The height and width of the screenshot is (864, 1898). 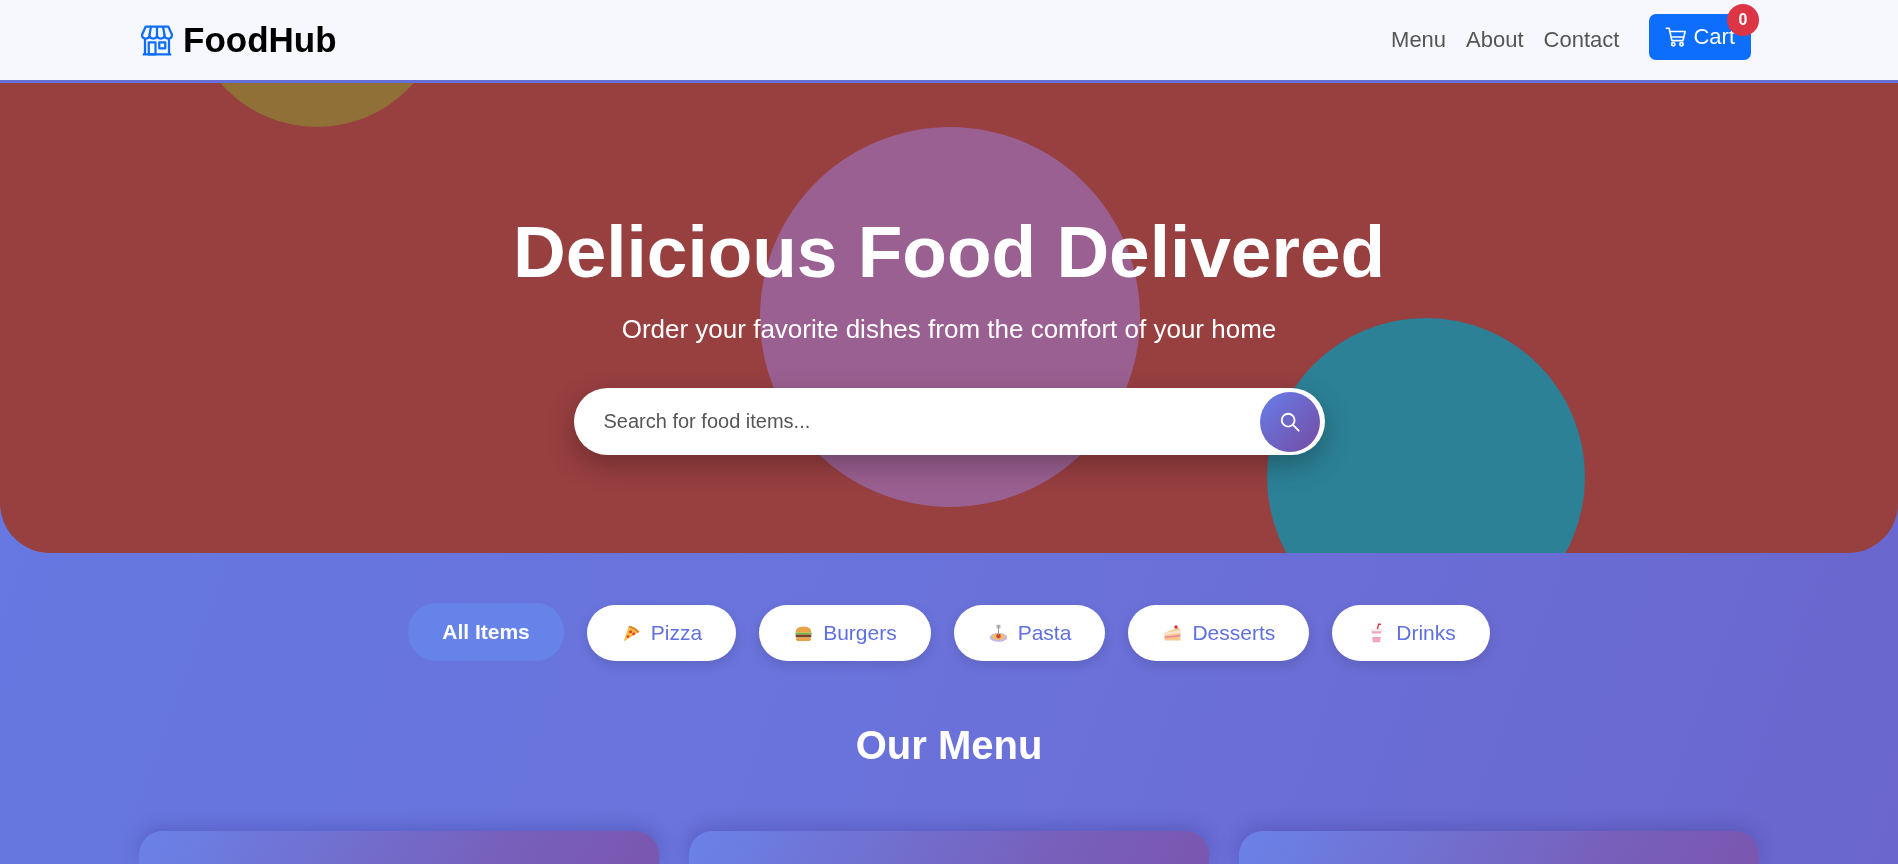 What do you see at coordinates (1411, 633) in the screenshot?
I see `category-button: Drinks` at bounding box center [1411, 633].